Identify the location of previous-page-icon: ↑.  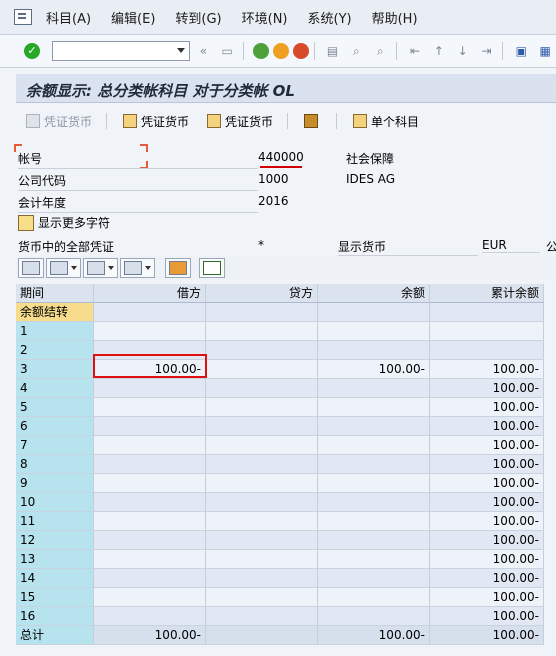
(439, 51).